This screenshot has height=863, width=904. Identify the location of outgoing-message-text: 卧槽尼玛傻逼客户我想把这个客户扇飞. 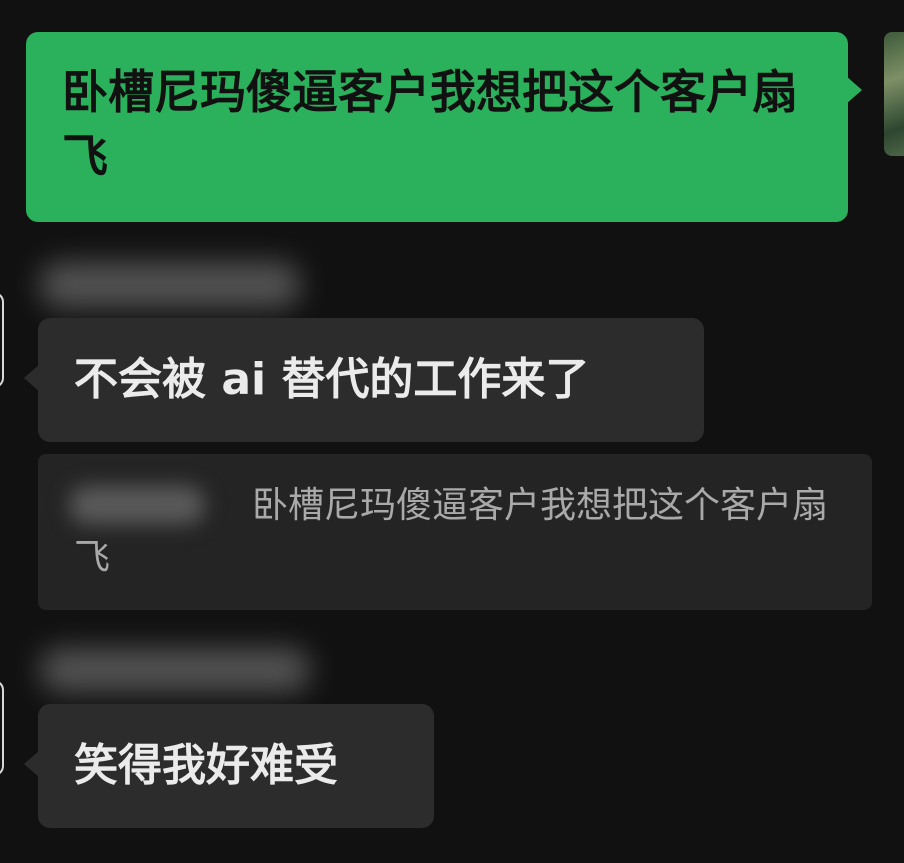
(430, 124).